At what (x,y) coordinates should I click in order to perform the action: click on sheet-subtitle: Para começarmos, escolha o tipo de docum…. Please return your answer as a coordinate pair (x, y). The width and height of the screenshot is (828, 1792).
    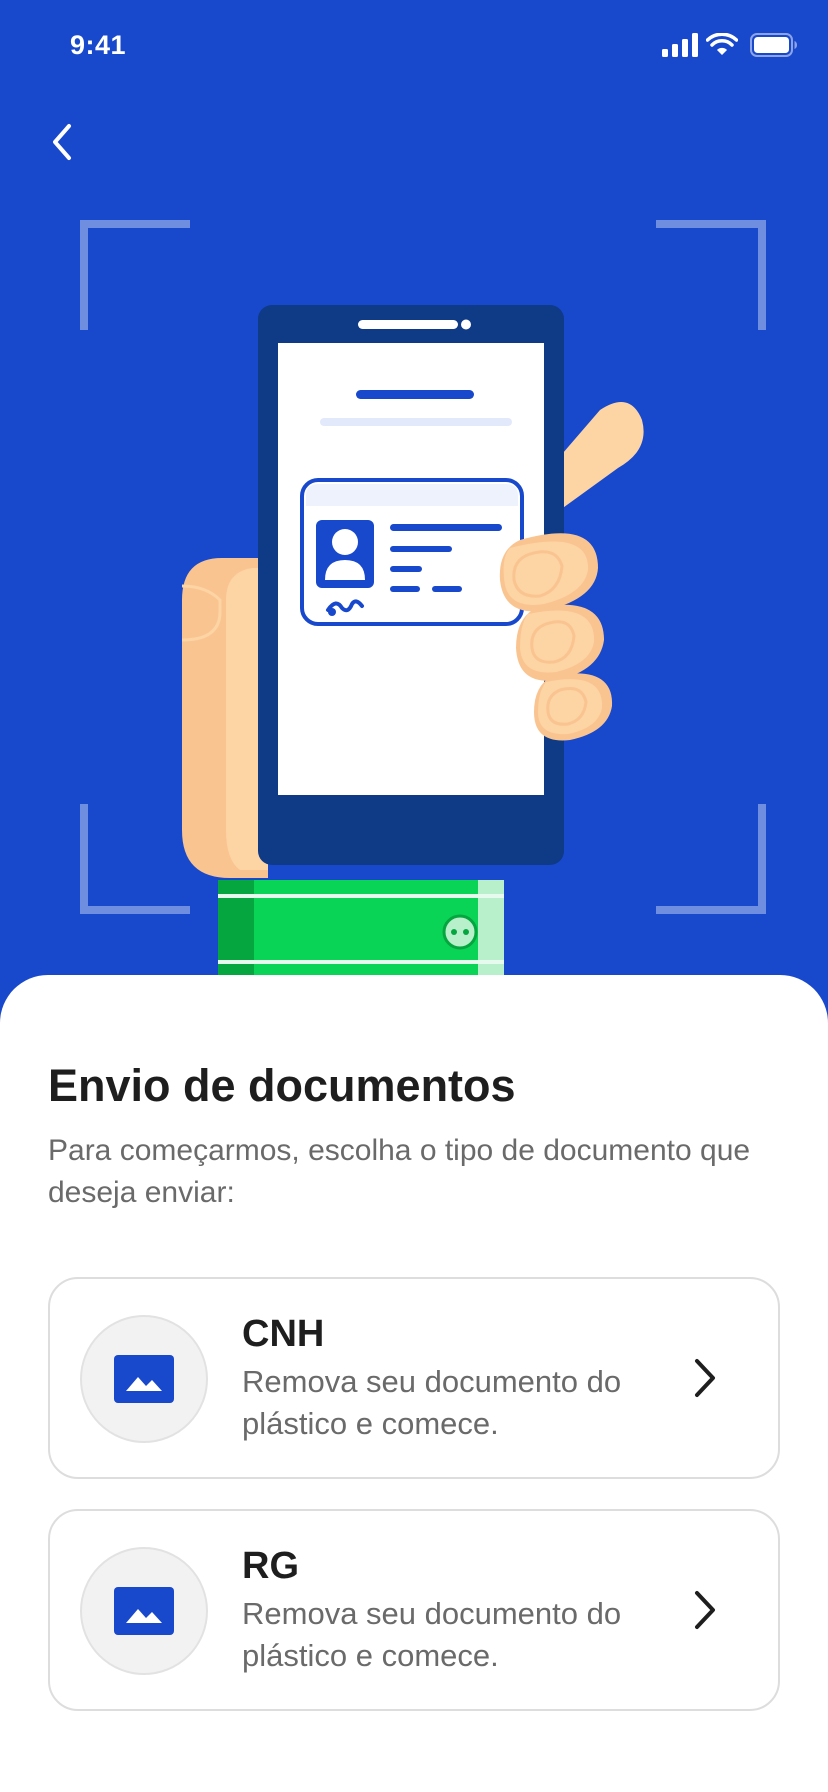
    Looking at the image, I should click on (399, 1171).